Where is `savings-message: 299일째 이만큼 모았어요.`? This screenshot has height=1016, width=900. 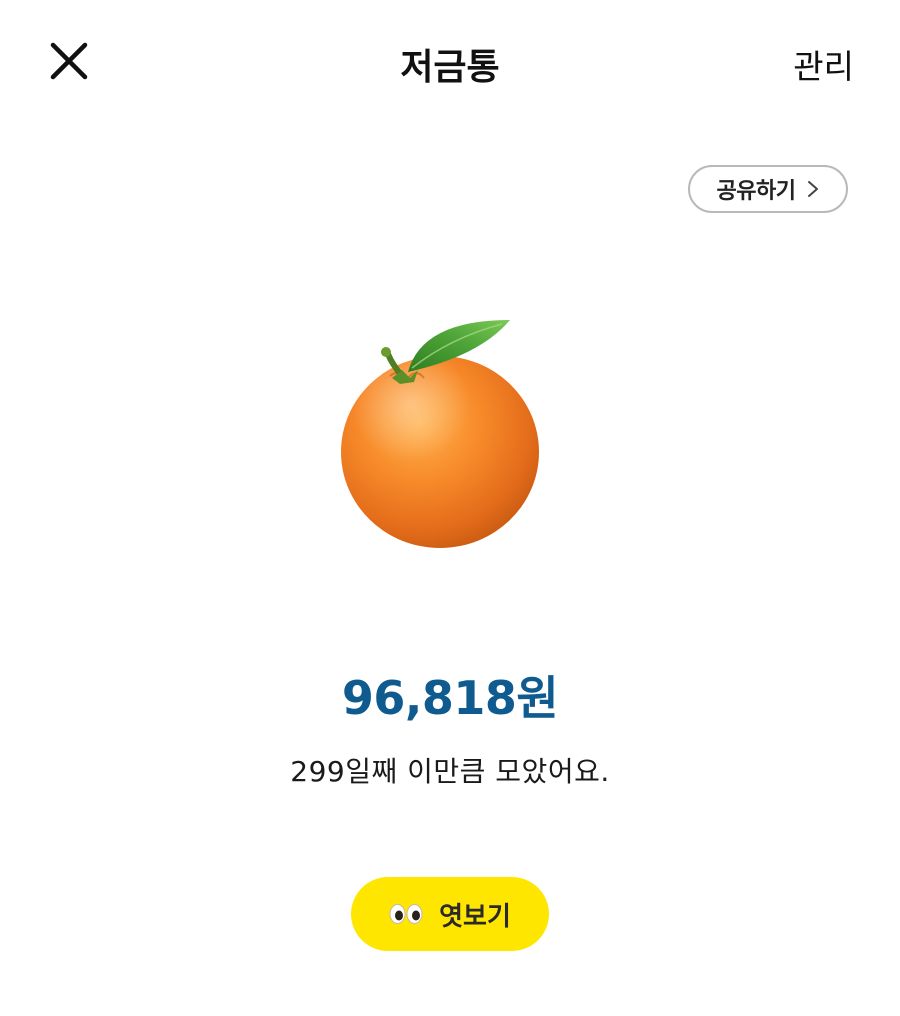 savings-message: 299일째 이만큼 모았어요. is located at coordinates (450, 771).